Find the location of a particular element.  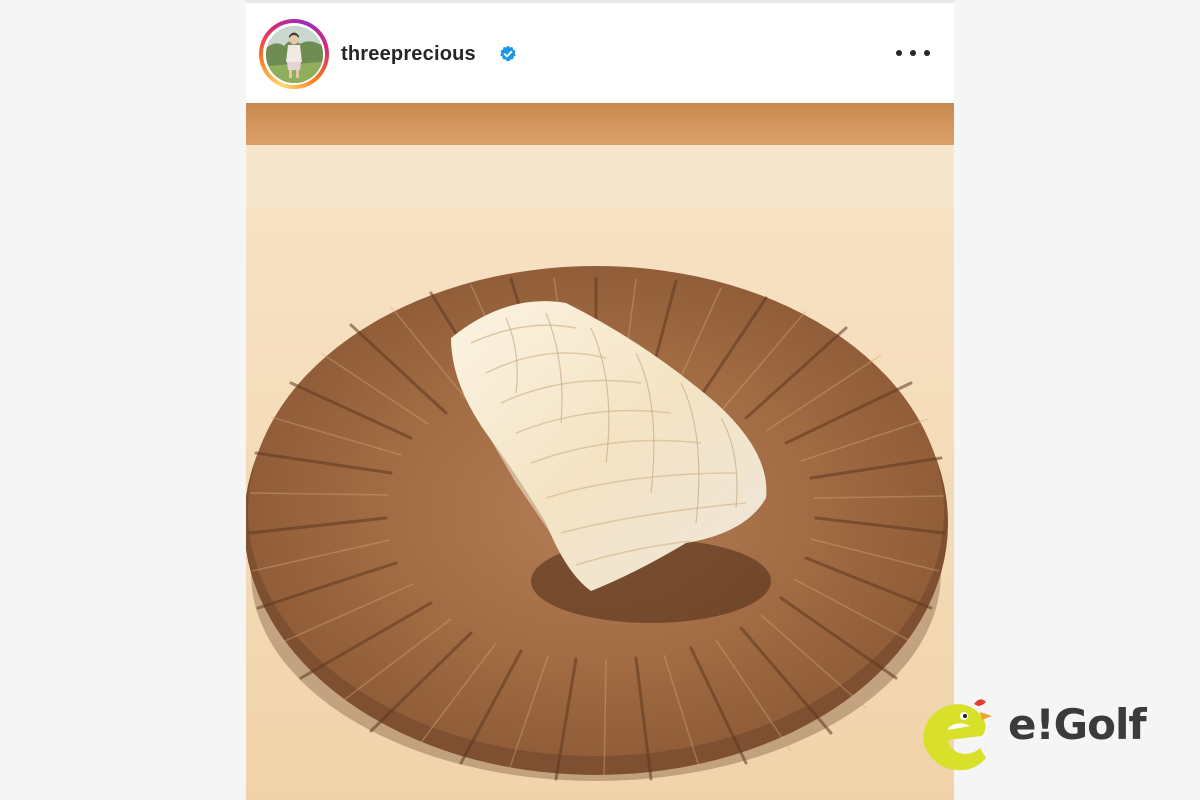

avatar-frame is located at coordinates (294, 54).